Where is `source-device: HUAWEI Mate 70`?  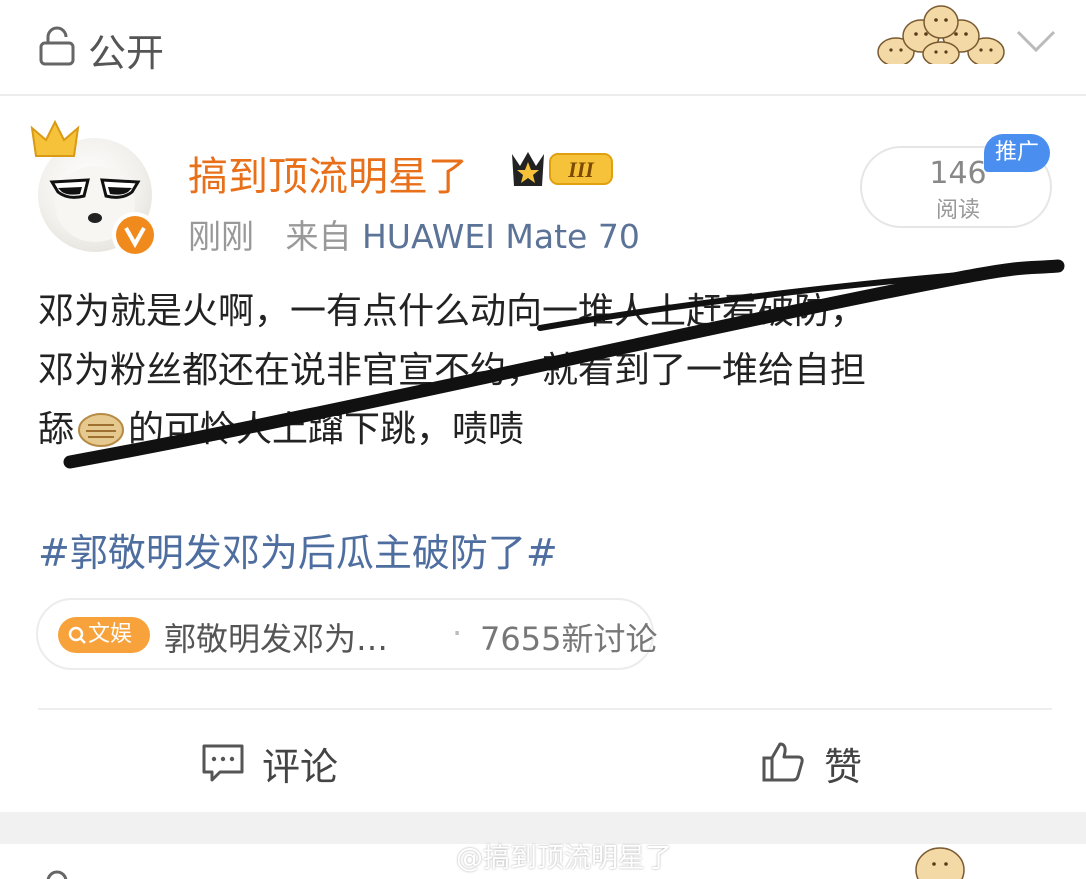 source-device: HUAWEI Mate 70 is located at coordinates (501, 236).